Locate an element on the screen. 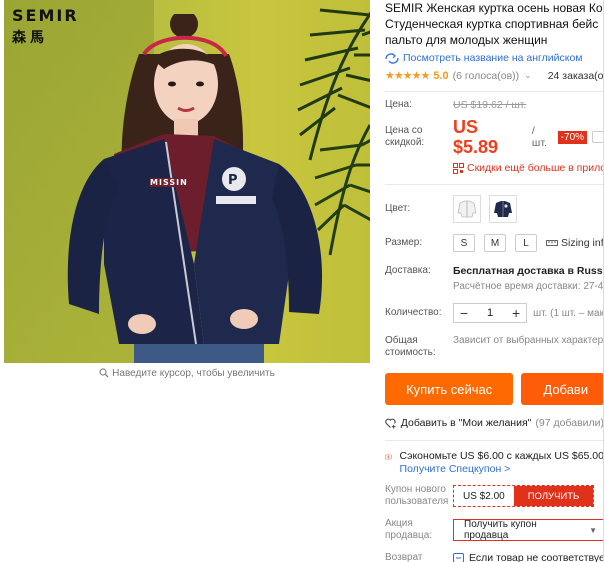  chevron-down-icon: ▼ is located at coordinates (593, 530).